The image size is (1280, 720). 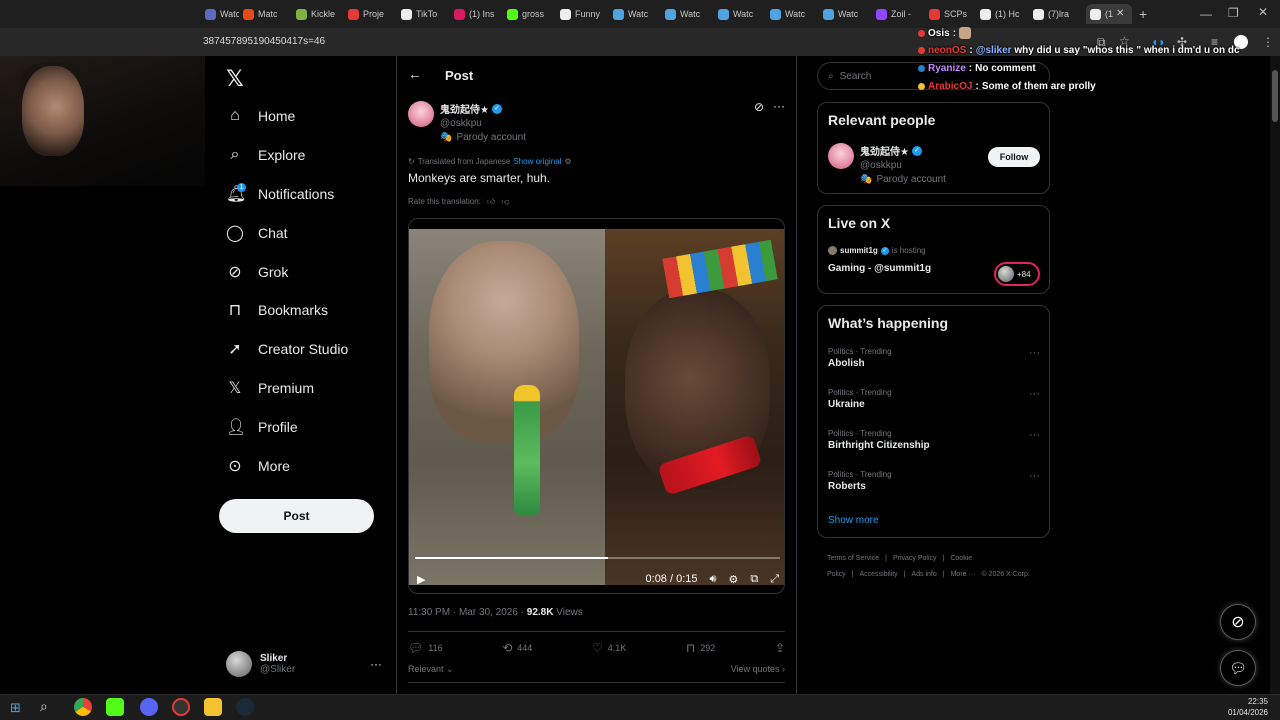 What do you see at coordinates (530, 14) in the screenshot?
I see `browser-tab: gross` at bounding box center [530, 14].